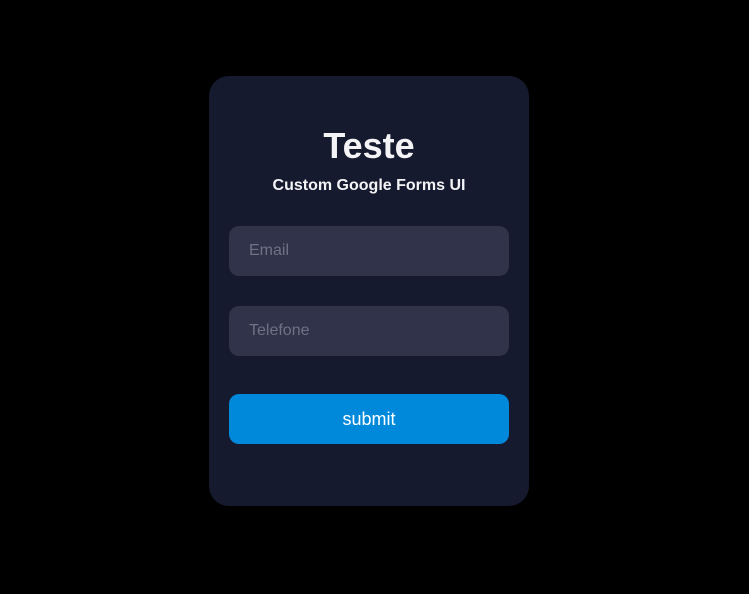  What do you see at coordinates (369, 331) in the screenshot?
I see `phone-field` at bounding box center [369, 331].